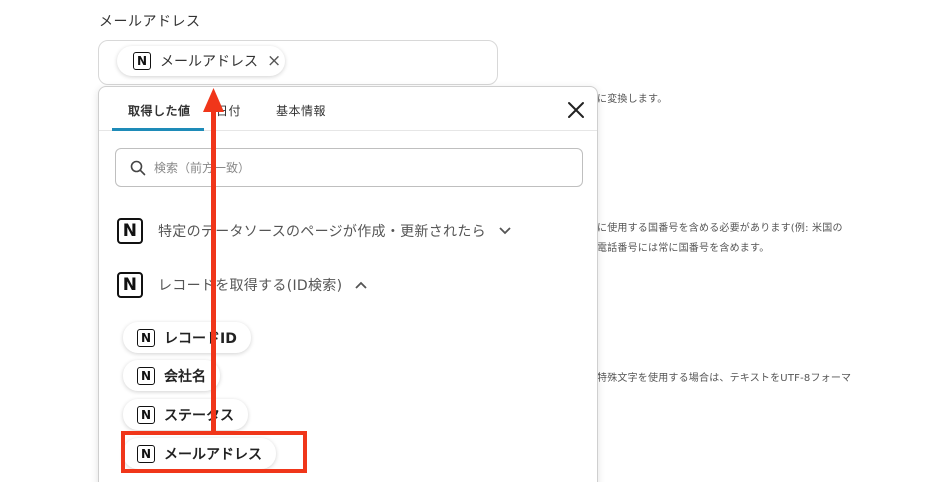 Image resolution: width=948 pixels, height=482 pixels. What do you see at coordinates (274, 61) in the screenshot?
I see `remove-chip-icon: ×` at bounding box center [274, 61].